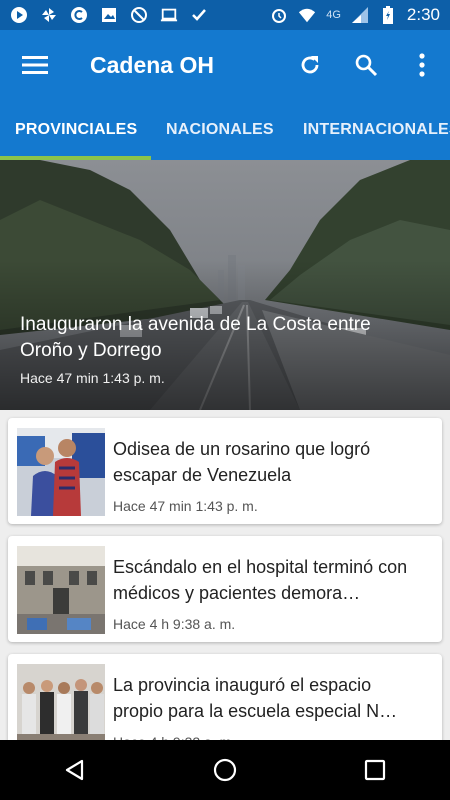 Image resolution: width=450 pixels, height=800 pixels. Describe the element at coordinates (279, 15) in the screenshot. I see `alarm-icon` at that location.